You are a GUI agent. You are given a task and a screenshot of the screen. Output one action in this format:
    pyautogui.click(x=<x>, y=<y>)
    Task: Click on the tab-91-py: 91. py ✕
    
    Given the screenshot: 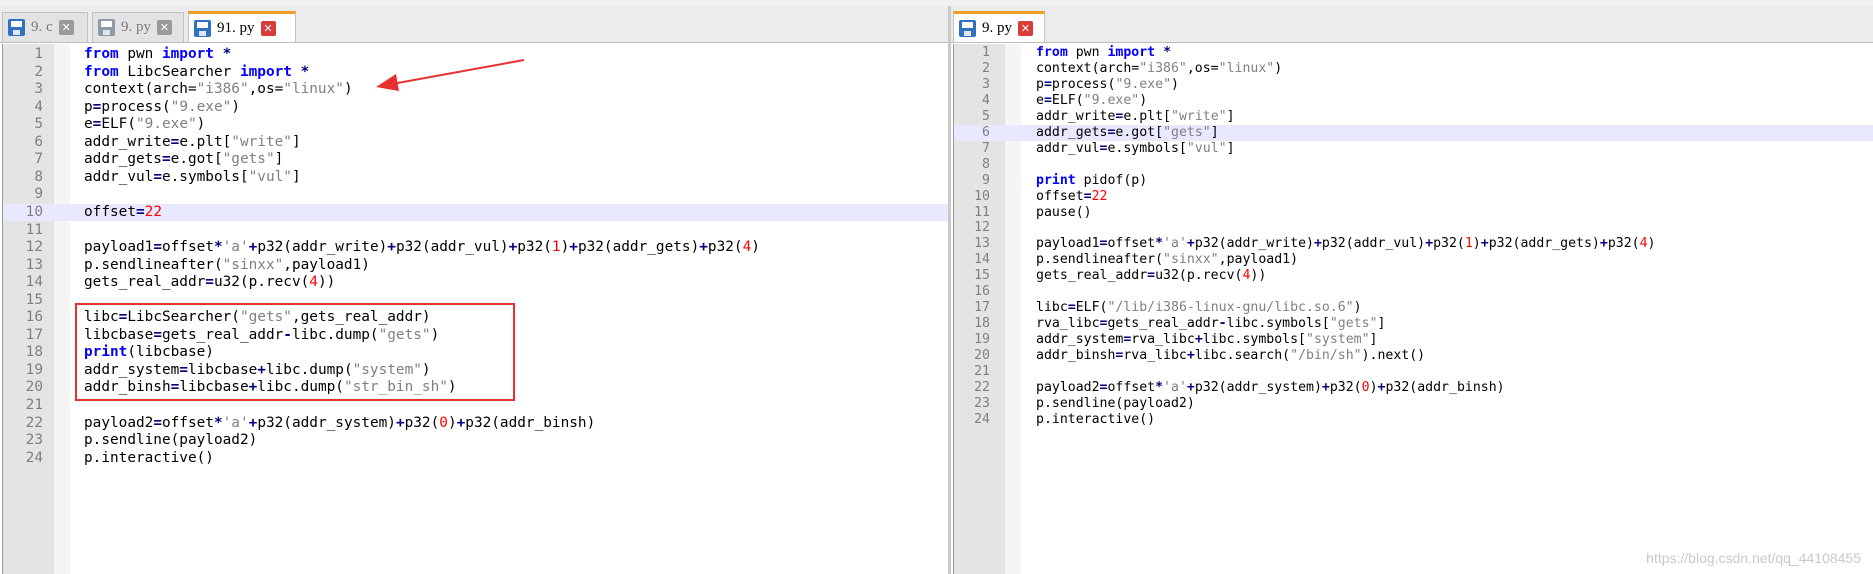 What is the action you would take?
    pyautogui.click(x=242, y=26)
    